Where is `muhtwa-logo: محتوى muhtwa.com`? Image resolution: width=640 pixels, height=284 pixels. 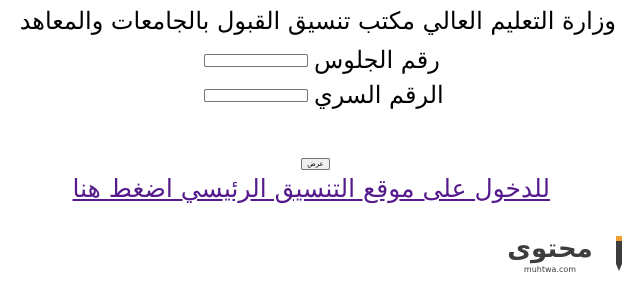
muhtwa-logo: محتوى muhtwa.com is located at coordinates (564, 254).